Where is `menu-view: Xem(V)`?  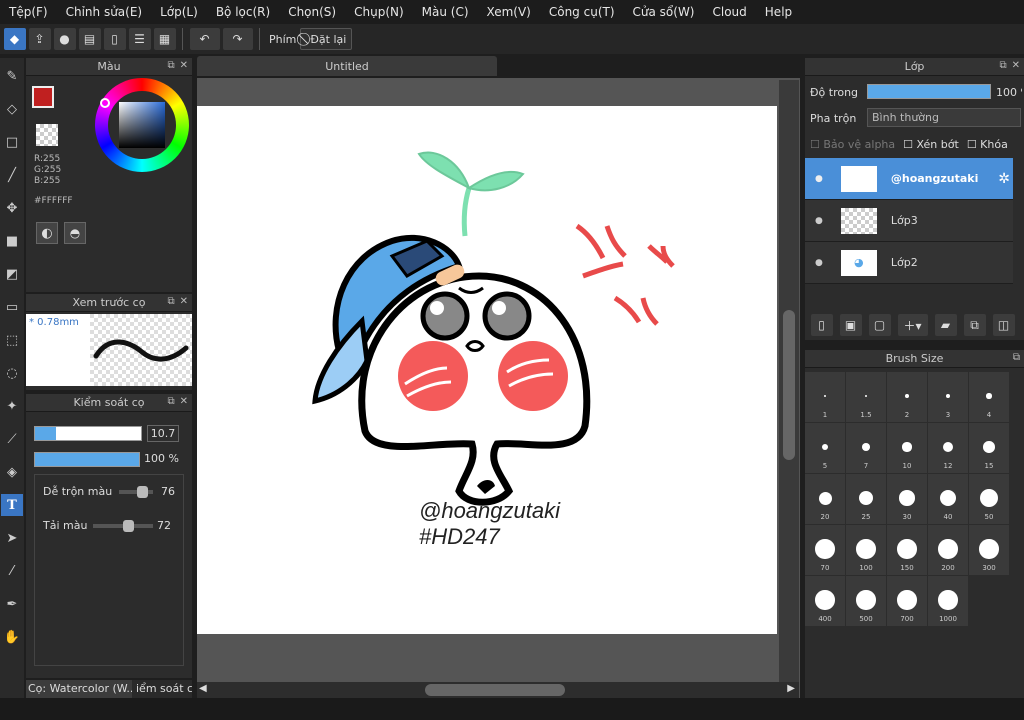 menu-view: Xem(V) is located at coordinates (509, 12).